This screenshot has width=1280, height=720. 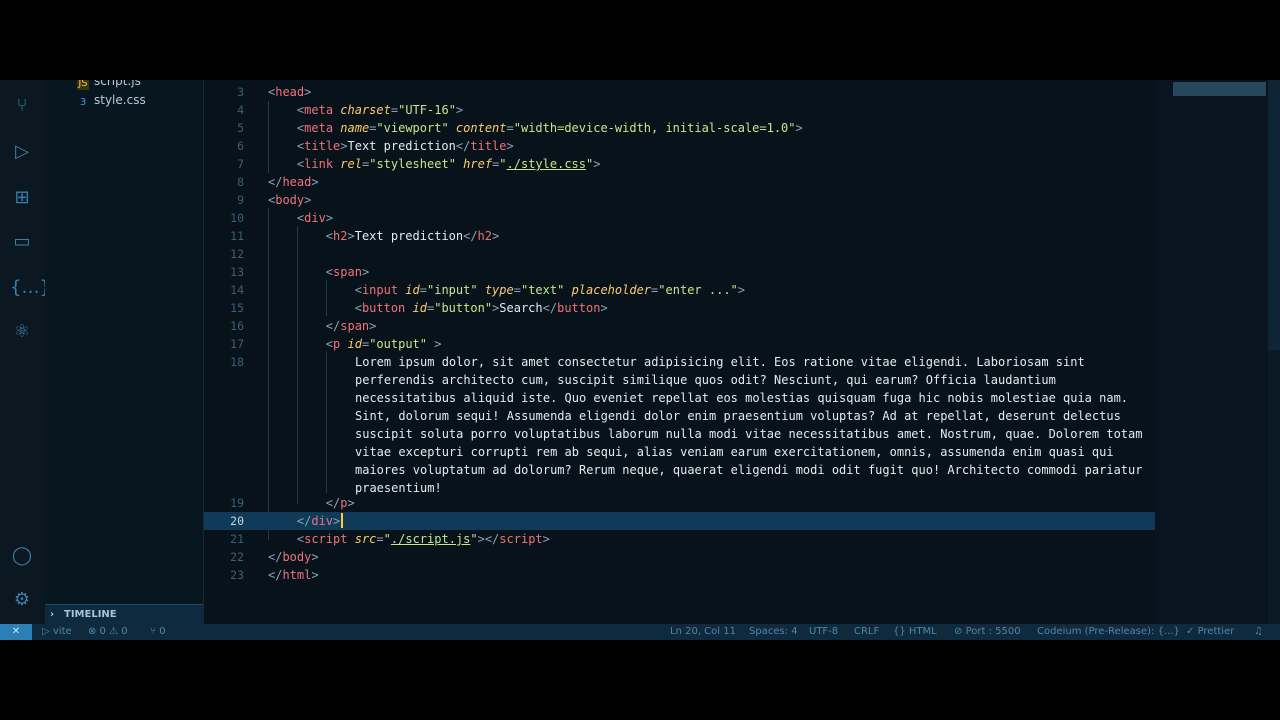 I want to click on line-number: 6, so click(x=240, y=146).